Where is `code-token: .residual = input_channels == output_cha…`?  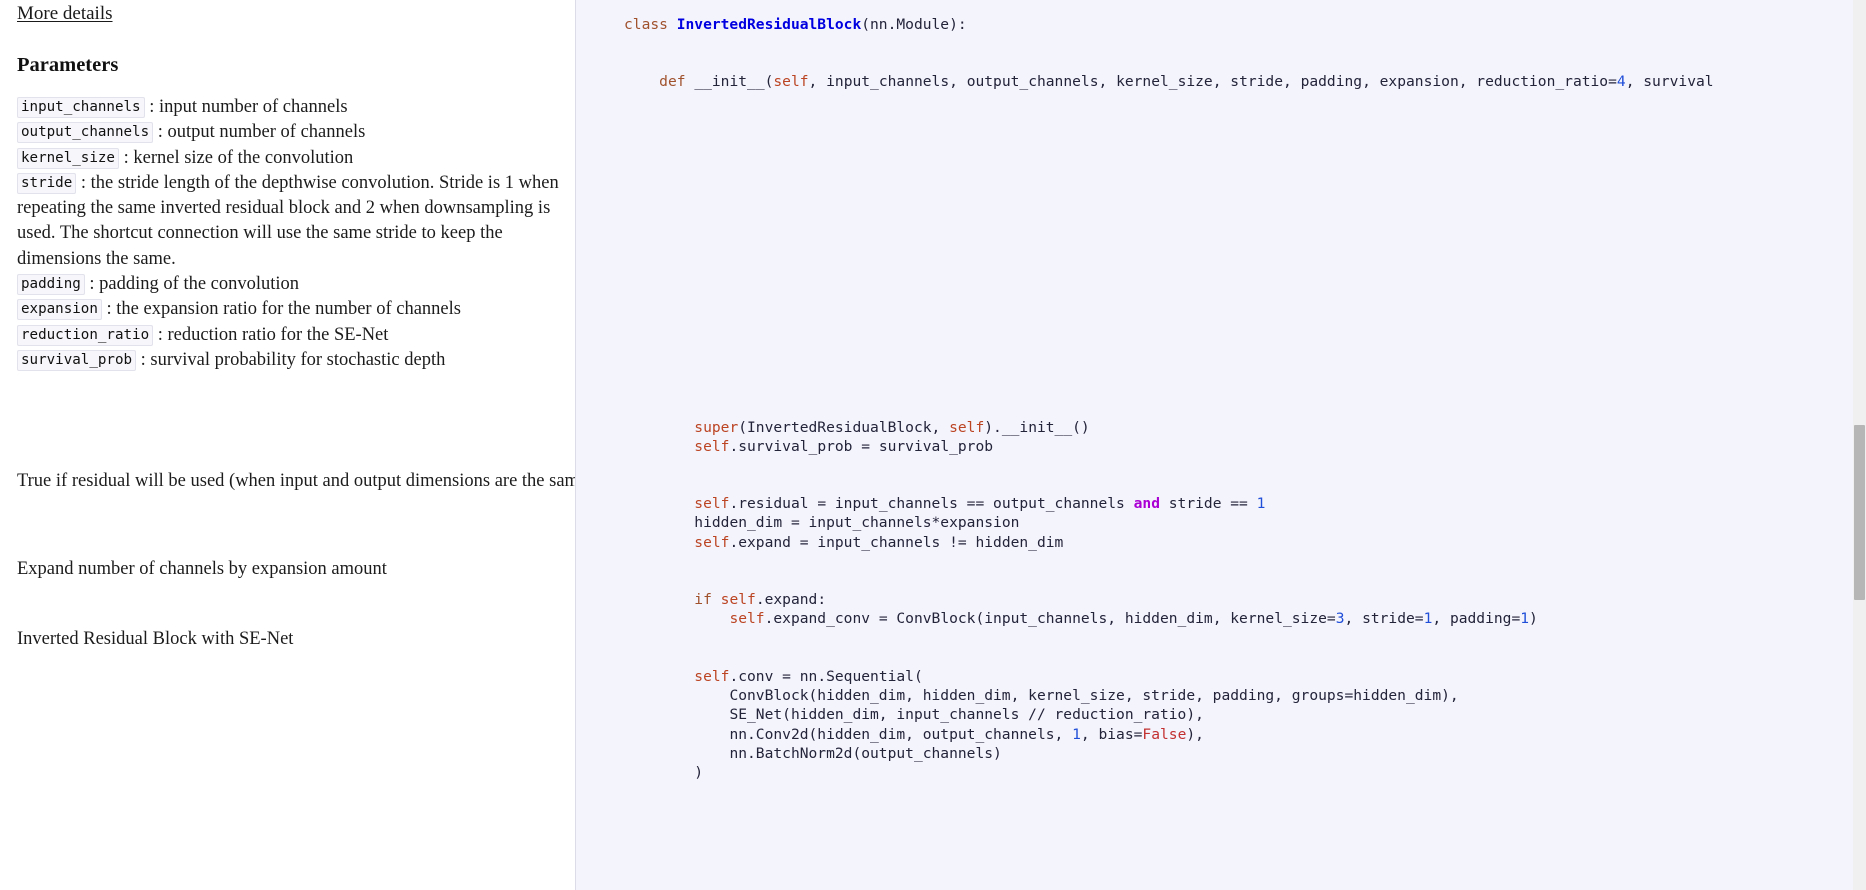
code-token: .residual = input_channels == output_cha… is located at coordinates (931, 504).